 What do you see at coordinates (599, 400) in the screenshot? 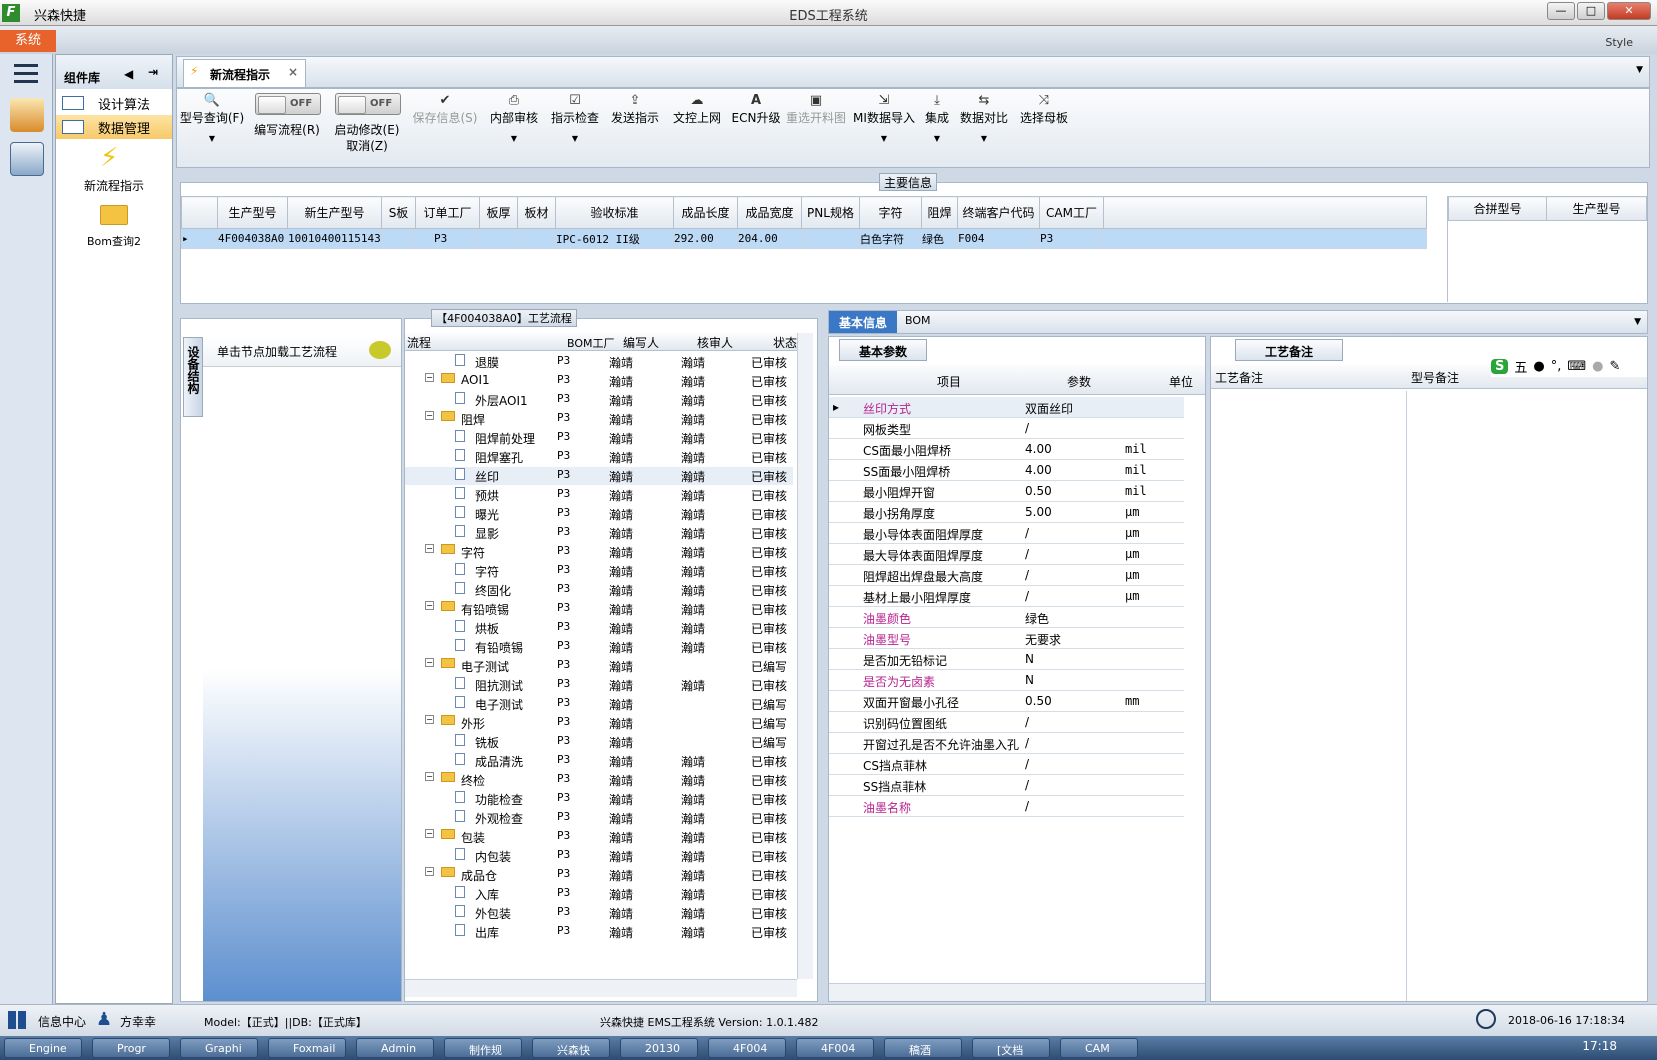
I see `tree-row: 外层AOI1 P3 瀚靖 瀚靖 已审核` at bounding box center [599, 400].